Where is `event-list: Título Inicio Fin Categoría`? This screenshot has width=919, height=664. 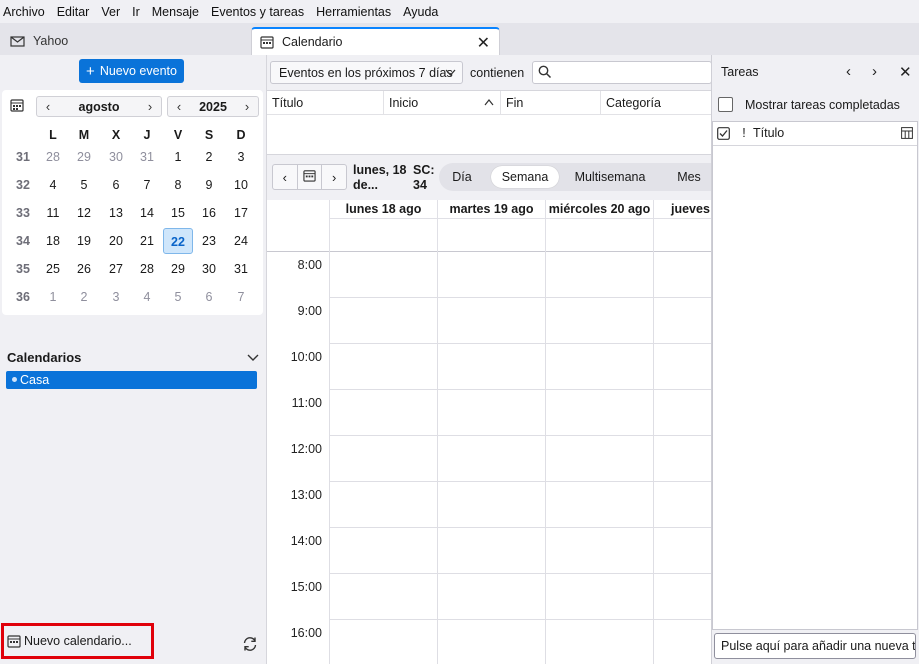
event-list: Título Inicio Fin Categoría is located at coordinates (489, 122).